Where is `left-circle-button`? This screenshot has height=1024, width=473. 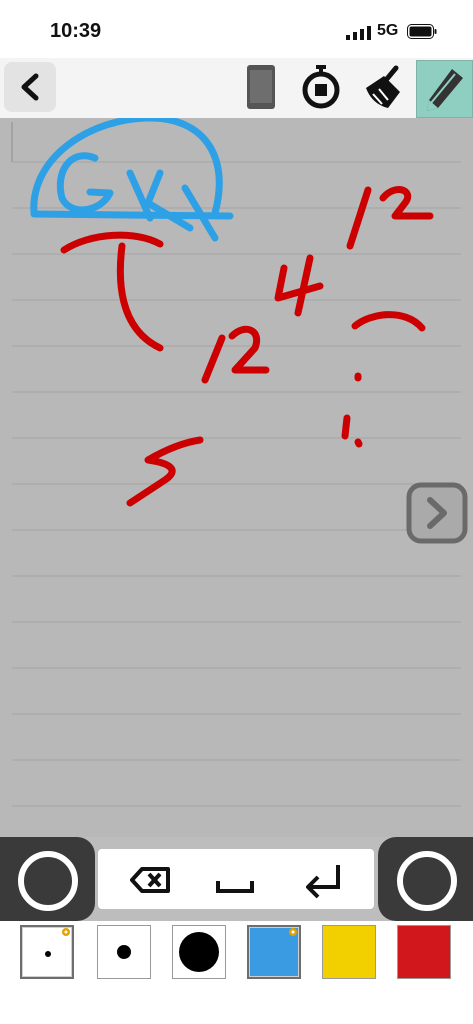 left-circle-button is located at coordinates (47, 879).